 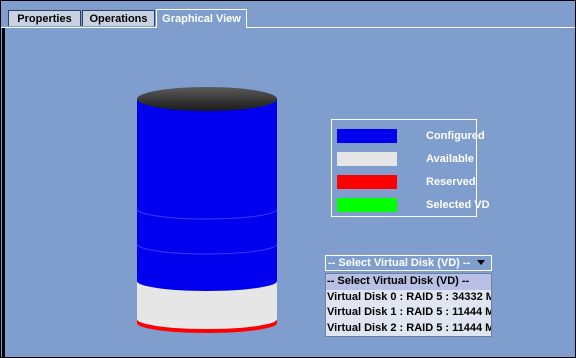 What do you see at coordinates (367, 205) in the screenshot?
I see `legend-swatch-selected-vd` at bounding box center [367, 205].